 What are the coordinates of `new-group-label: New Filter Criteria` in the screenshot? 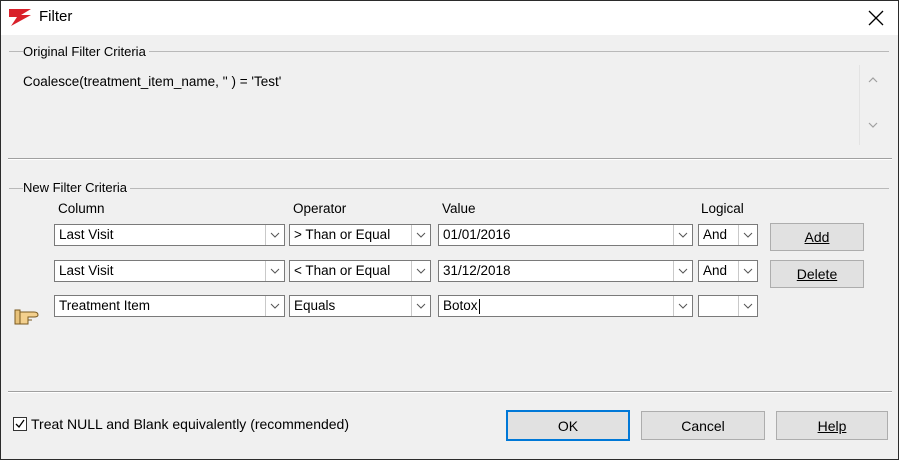 It's located at (77, 187).